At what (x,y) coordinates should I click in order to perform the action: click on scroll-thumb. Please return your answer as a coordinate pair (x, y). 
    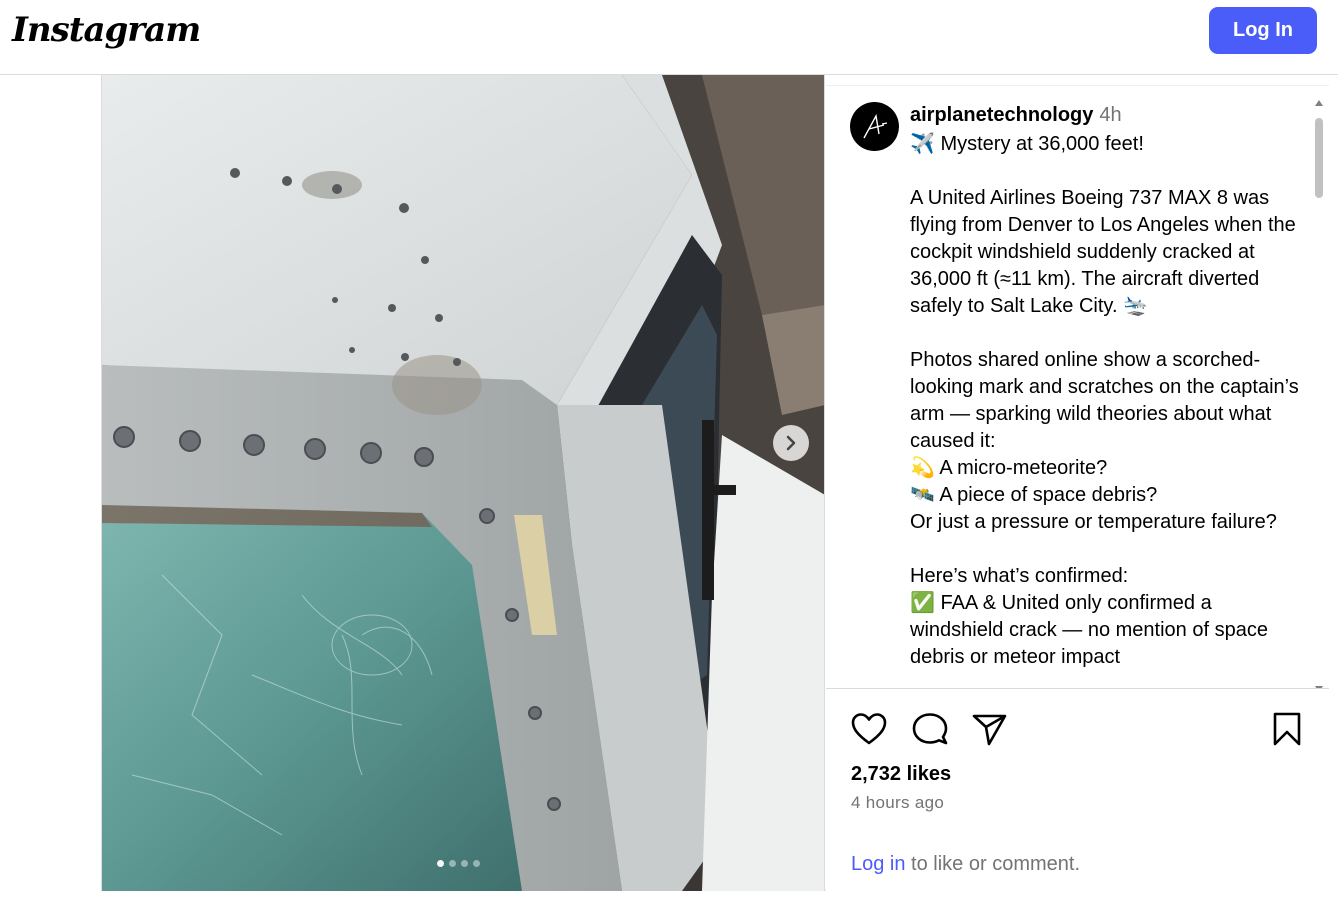
    Looking at the image, I should click on (1319, 158).